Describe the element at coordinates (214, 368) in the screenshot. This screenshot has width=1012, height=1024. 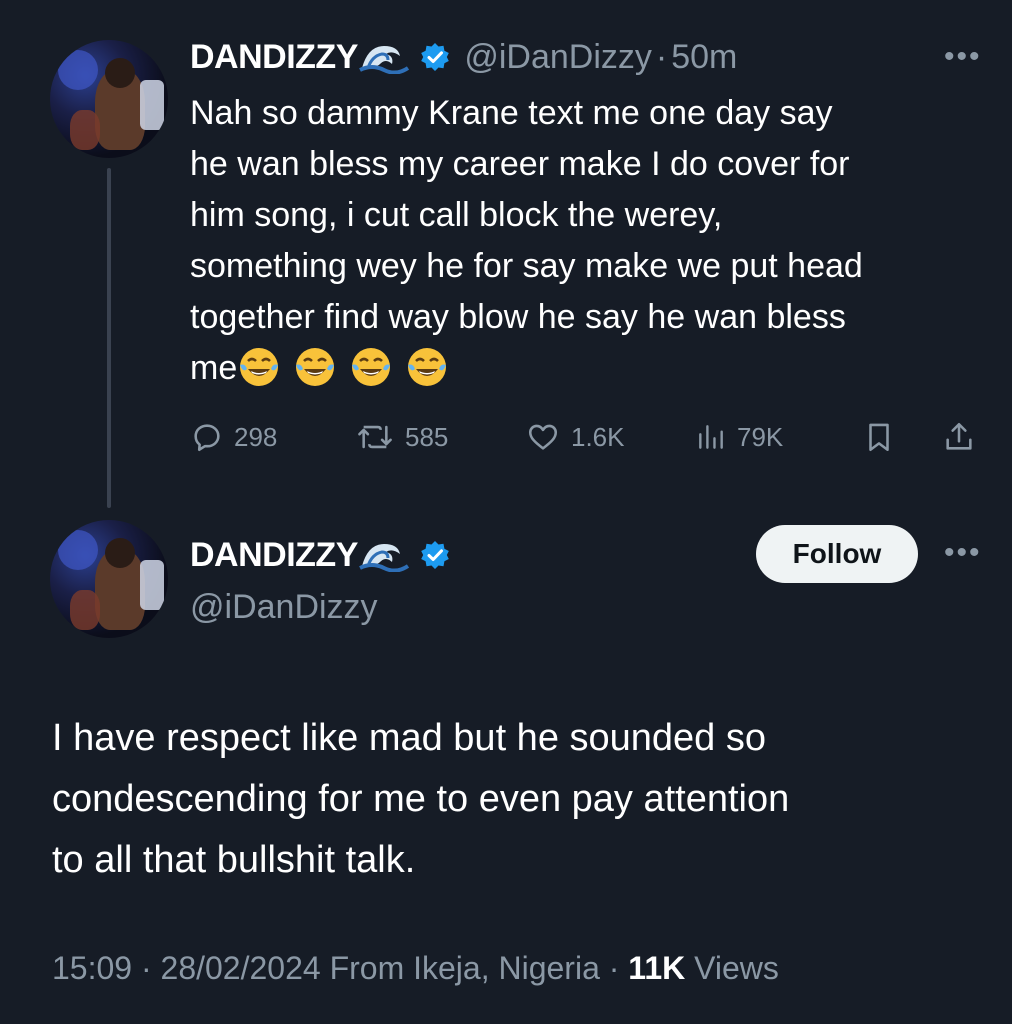
I see `text-line: me` at that location.